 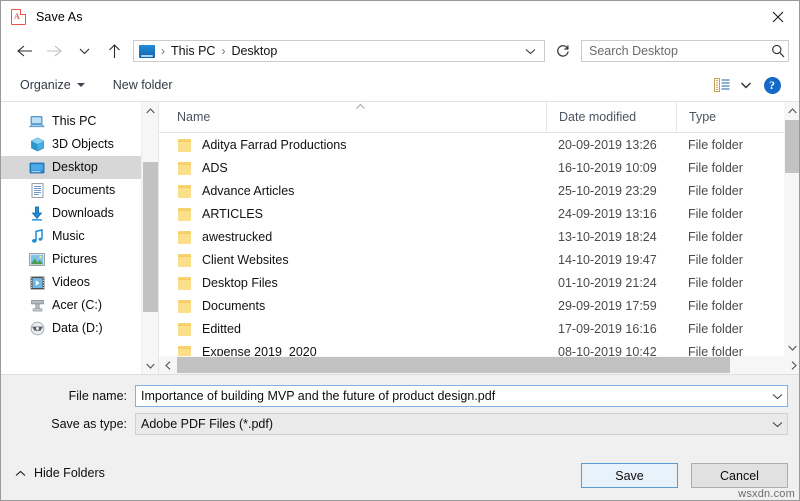 I want to click on breadcrumb-this-pc: This PC, so click(x=193, y=51).